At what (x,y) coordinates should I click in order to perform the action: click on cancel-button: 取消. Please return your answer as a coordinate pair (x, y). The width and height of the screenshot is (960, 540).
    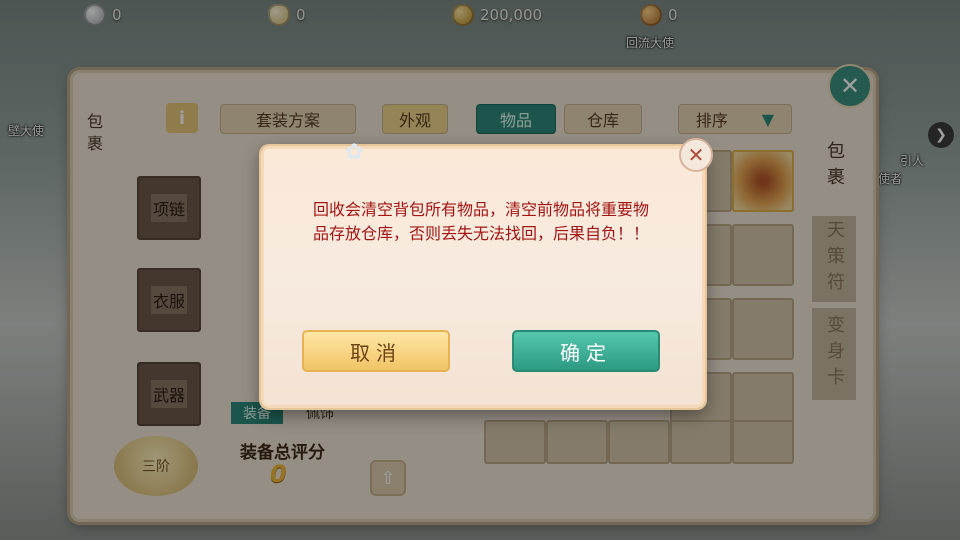
    Looking at the image, I should click on (376, 351).